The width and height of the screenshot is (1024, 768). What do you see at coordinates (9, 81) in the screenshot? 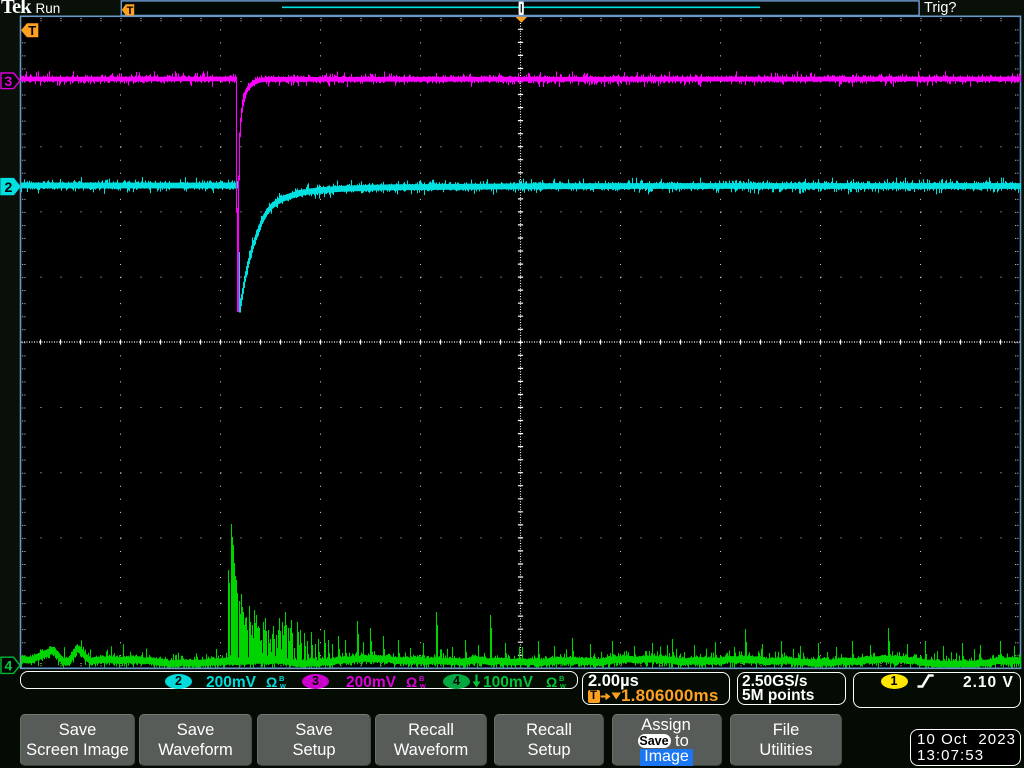
I see `svg-text: 3` at bounding box center [9, 81].